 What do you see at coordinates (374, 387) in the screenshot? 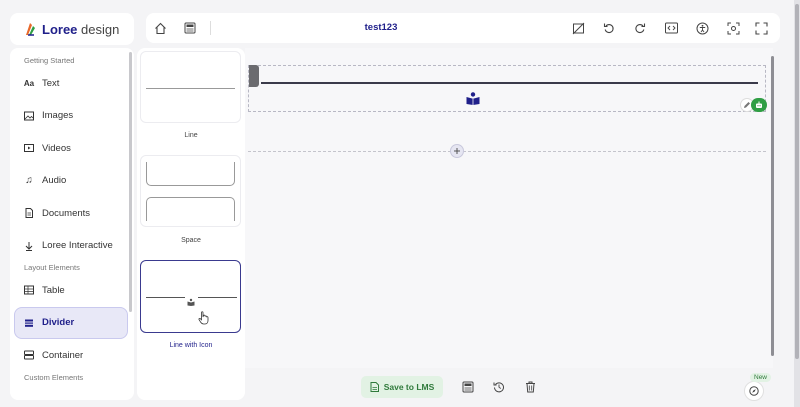
I see `save-document-icon` at bounding box center [374, 387].